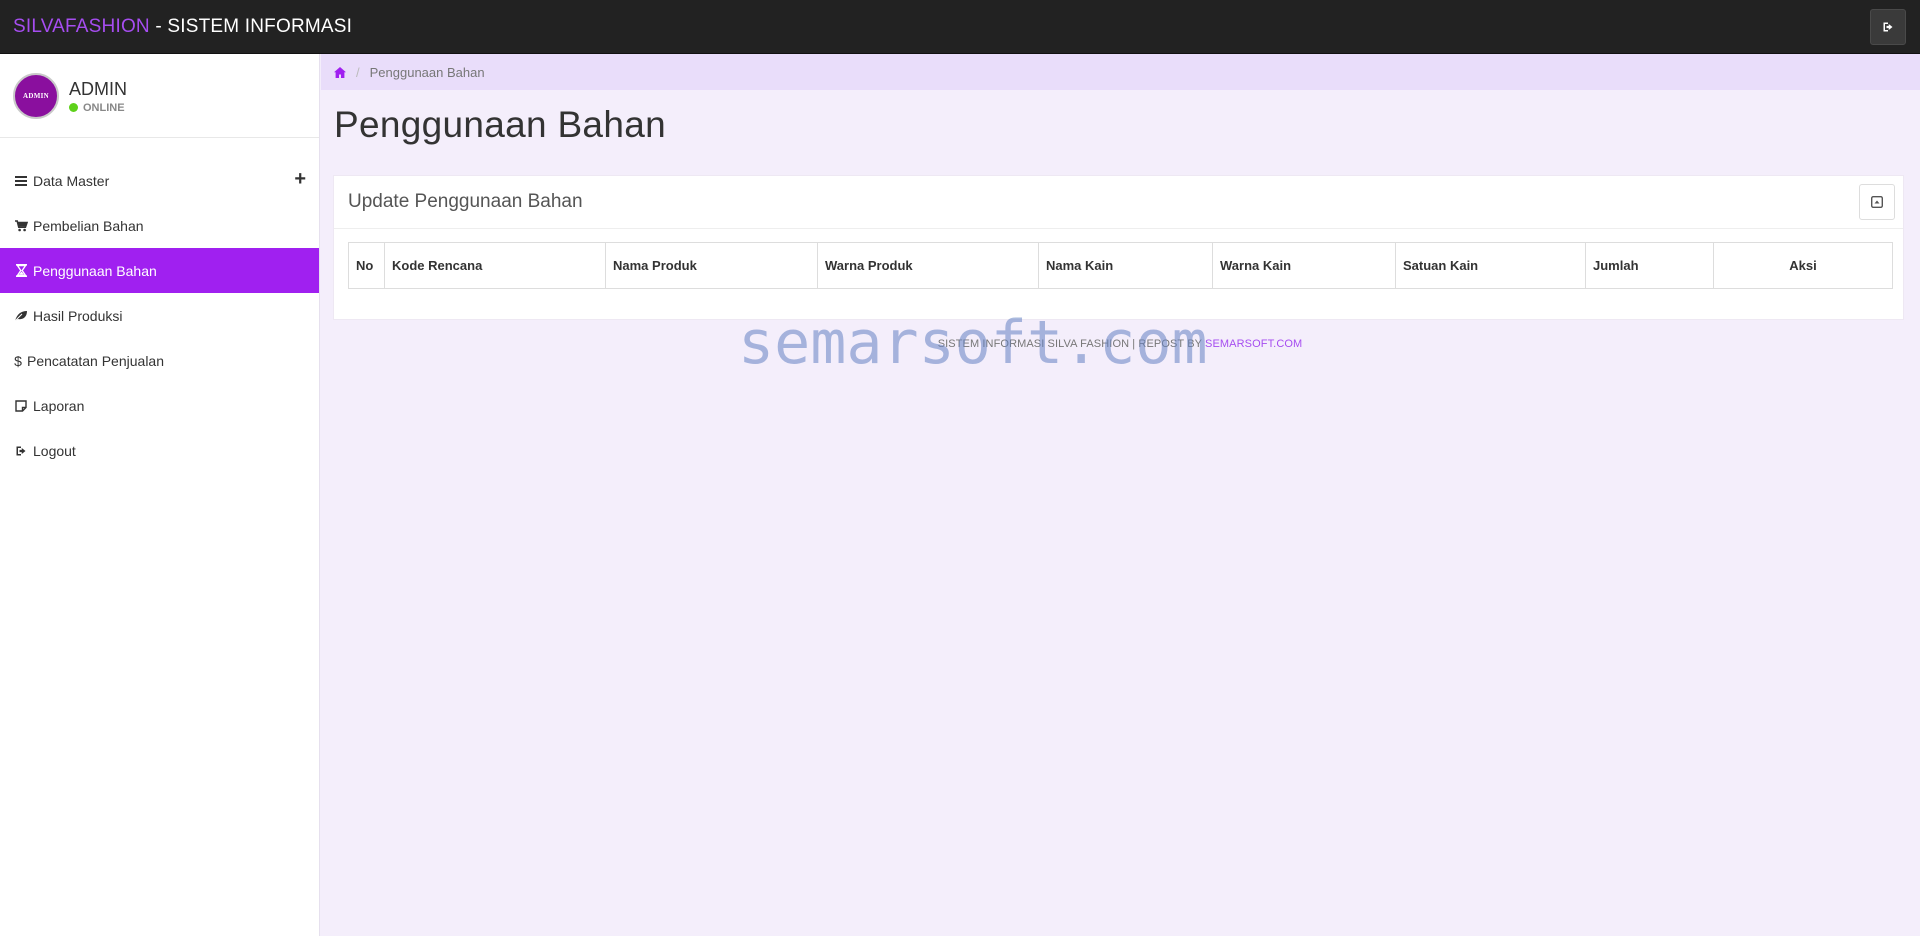  I want to click on user-panel: ADMIN ADMIN ONLINE, so click(159, 96).